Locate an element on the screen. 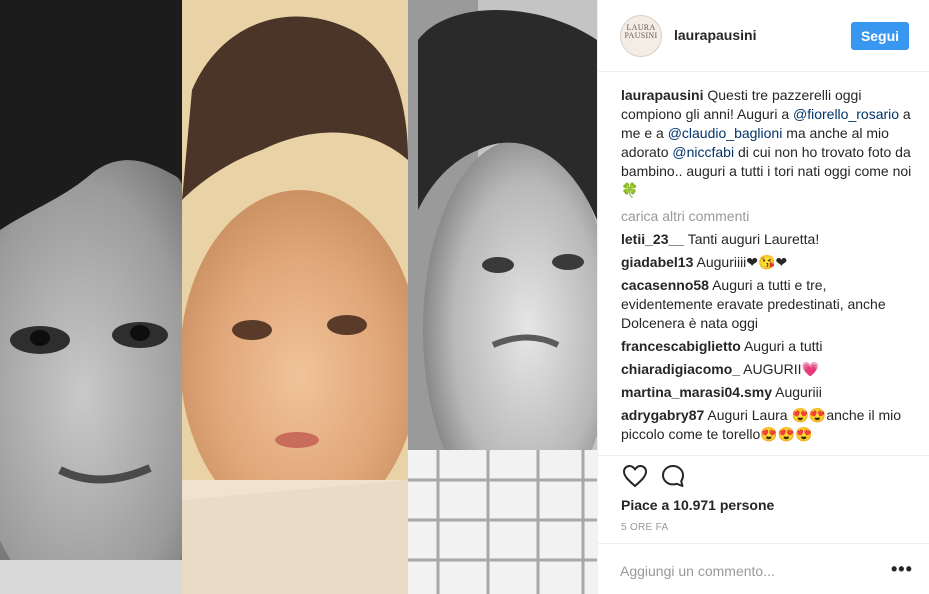 The image size is (929, 594). comment-item: letii_23__ Tanti auguri Lauretta! is located at coordinates (767, 239).